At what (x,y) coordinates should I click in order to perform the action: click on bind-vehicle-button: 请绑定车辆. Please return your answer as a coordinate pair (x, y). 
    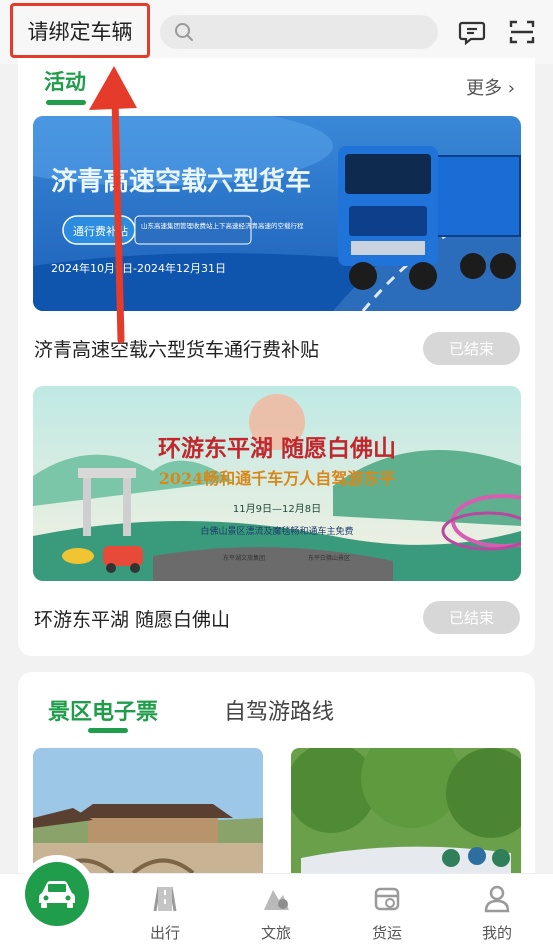
    Looking at the image, I should click on (80, 30).